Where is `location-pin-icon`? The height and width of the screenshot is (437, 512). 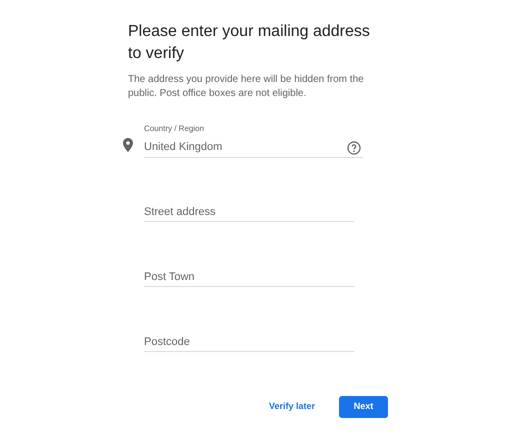 location-pin-icon is located at coordinates (128, 145).